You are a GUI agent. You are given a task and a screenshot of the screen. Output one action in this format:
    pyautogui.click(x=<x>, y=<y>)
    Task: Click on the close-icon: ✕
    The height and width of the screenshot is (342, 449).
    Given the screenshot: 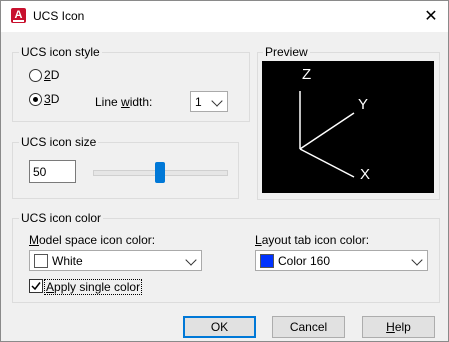 What is the action you would take?
    pyautogui.click(x=431, y=16)
    